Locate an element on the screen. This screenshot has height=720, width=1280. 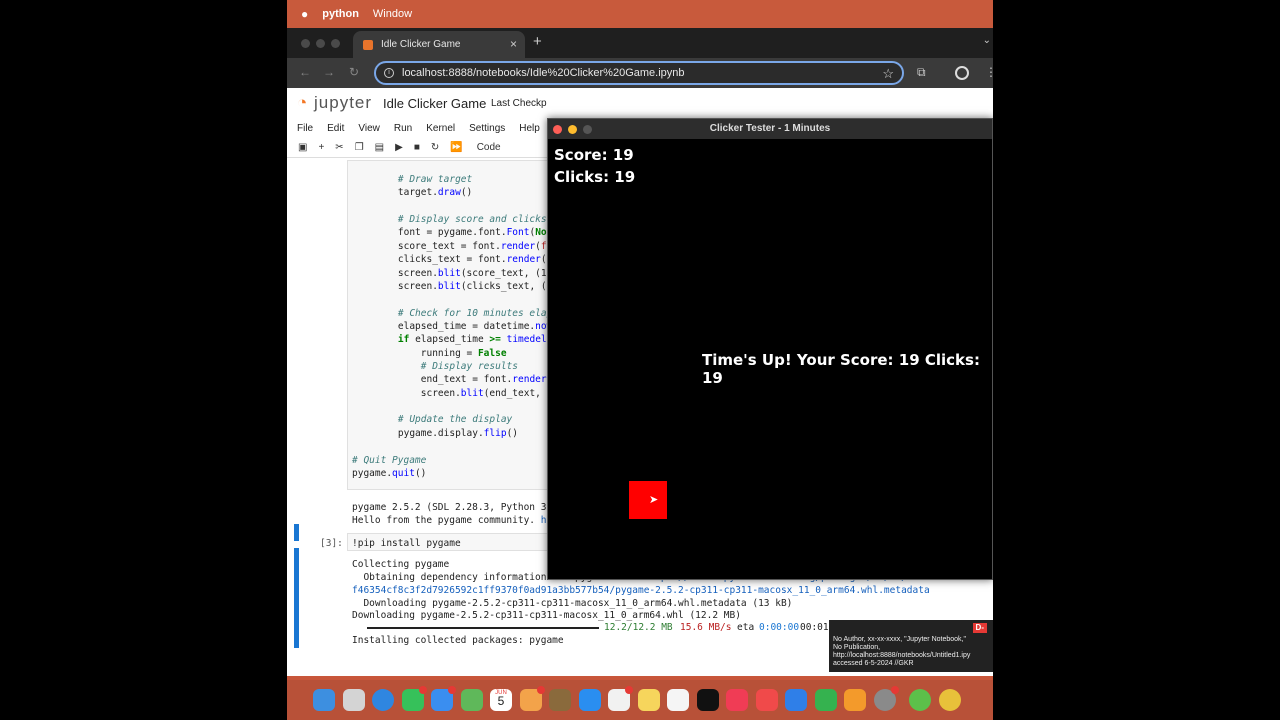
jupyter-favicon-icon is located at coordinates (368, 44).